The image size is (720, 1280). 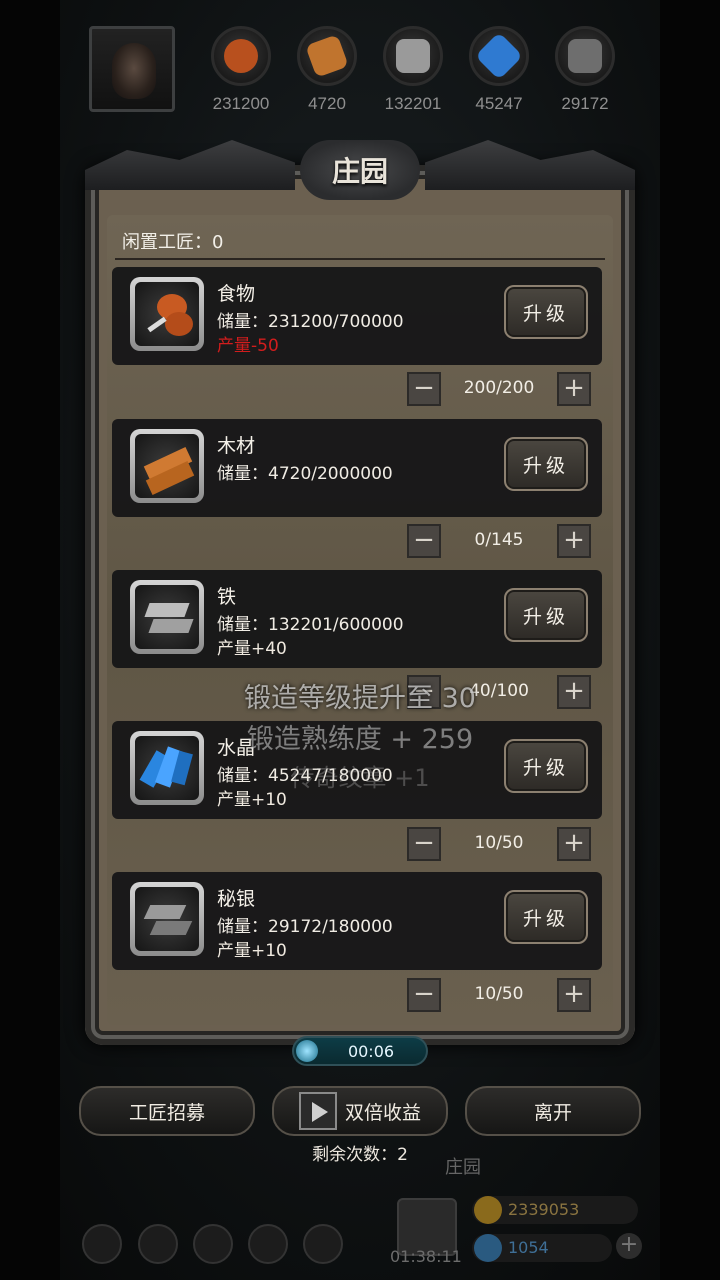 I want to click on resource-mithril: 29172, so click(x=585, y=70).